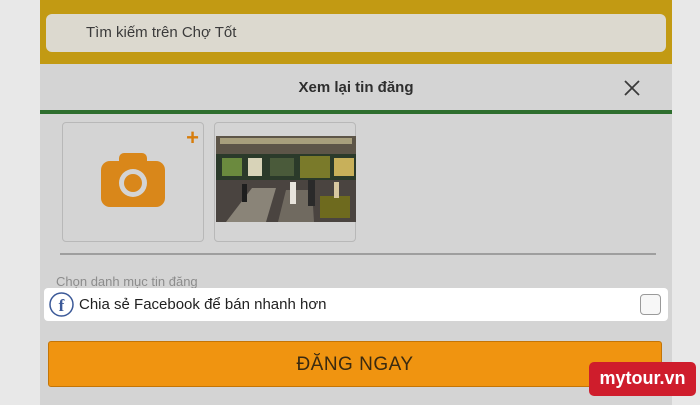  Describe the element at coordinates (632, 88) in the screenshot. I see `close-icon` at that location.